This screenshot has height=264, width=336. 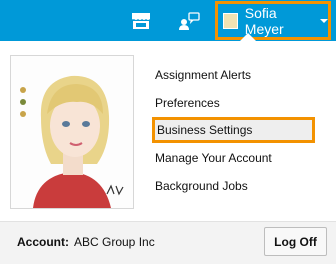 I want to click on menu-item-preferences: Preferences, so click(x=187, y=103).